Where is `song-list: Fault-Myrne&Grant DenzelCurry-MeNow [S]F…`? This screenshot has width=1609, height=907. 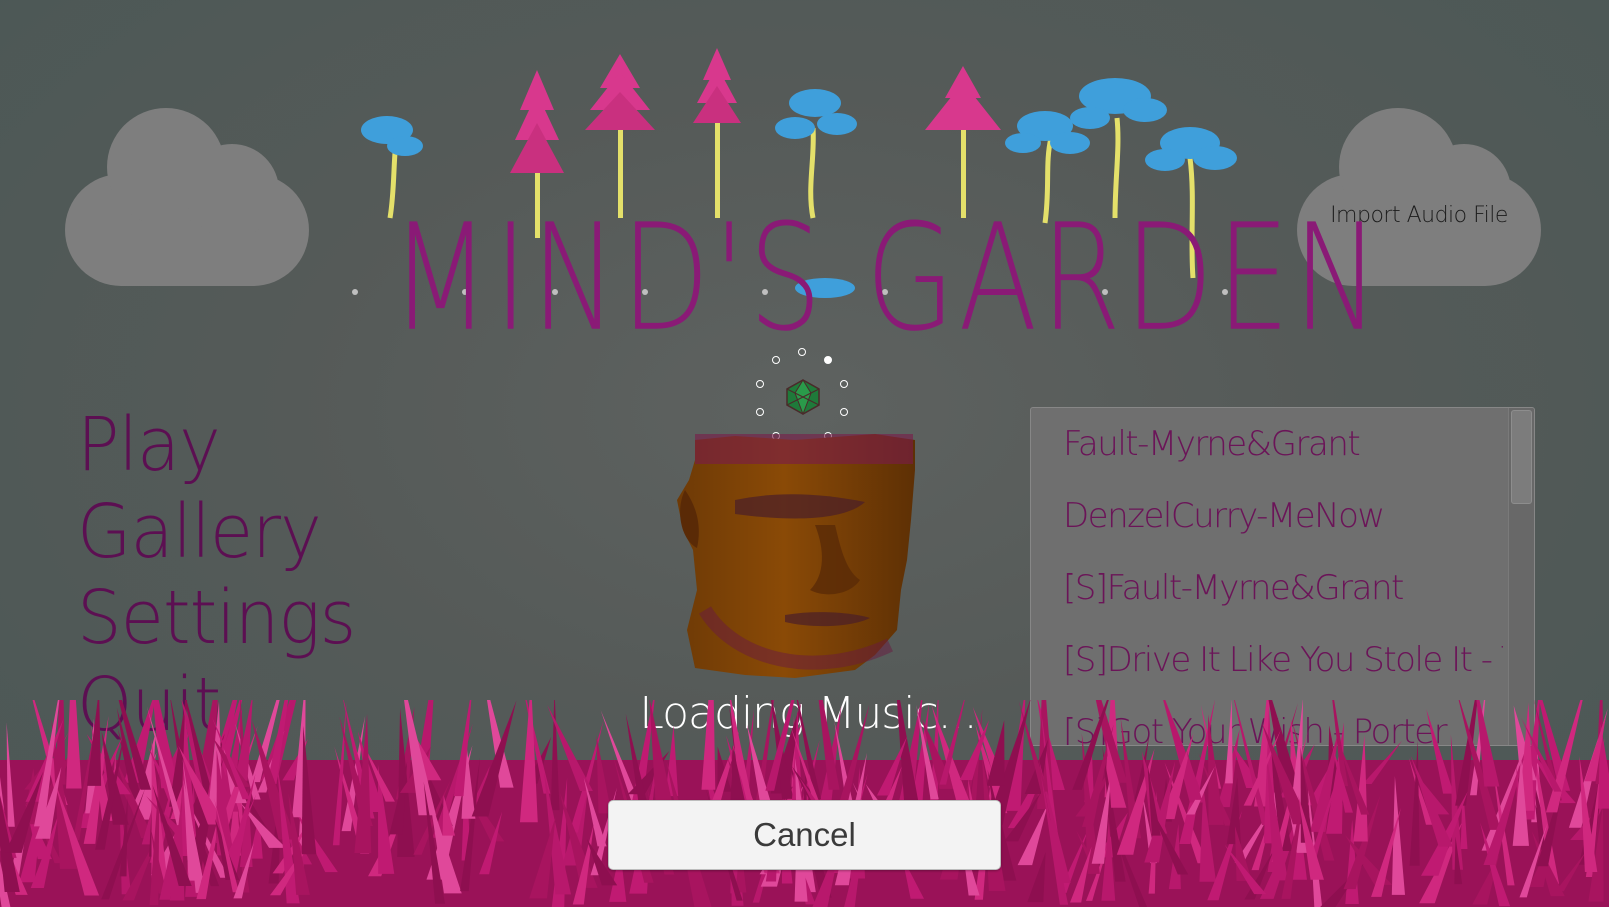
song-list: Fault-Myrne&Grant DenzelCurry-MeNow [S]F… is located at coordinates (1282, 576).